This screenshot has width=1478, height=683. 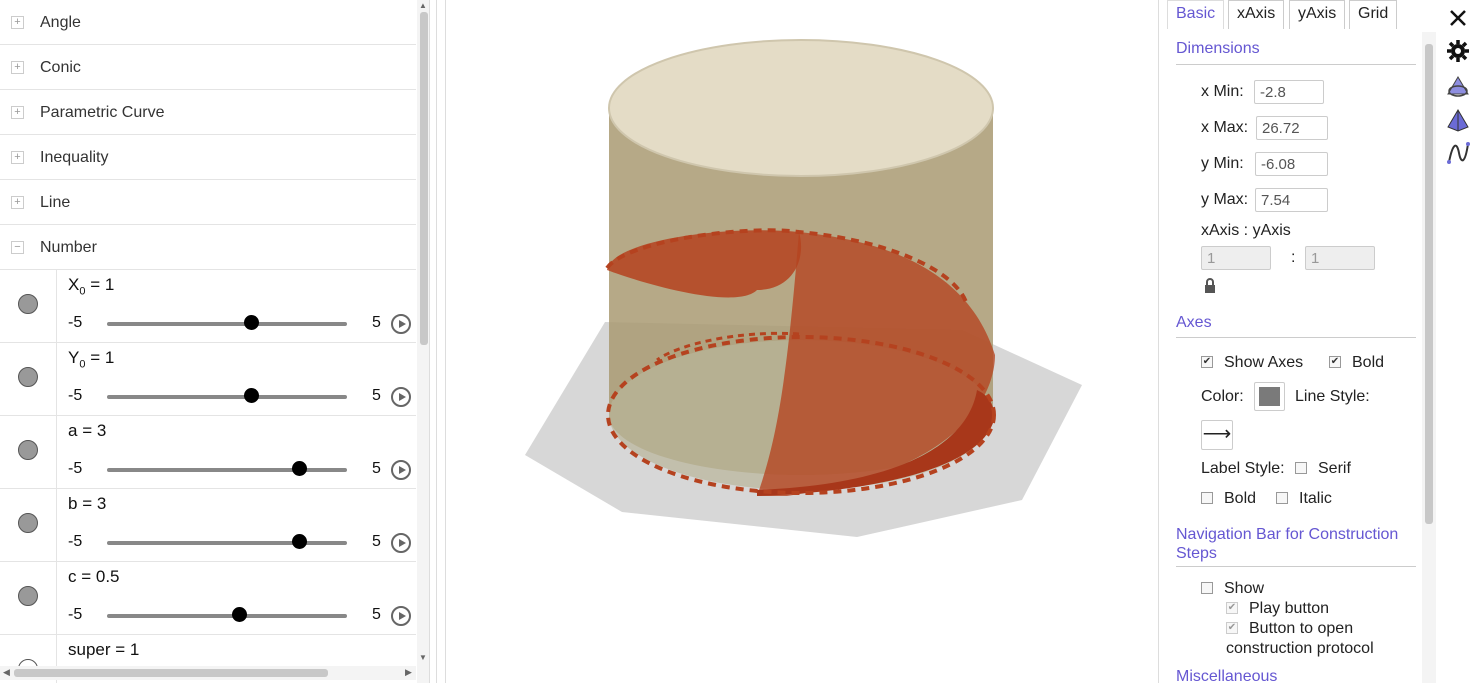 What do you see at coordinates (1240, 498) in the screenshot?
I see `label-bold-label: Bold` at bounding box center [1240, 498].